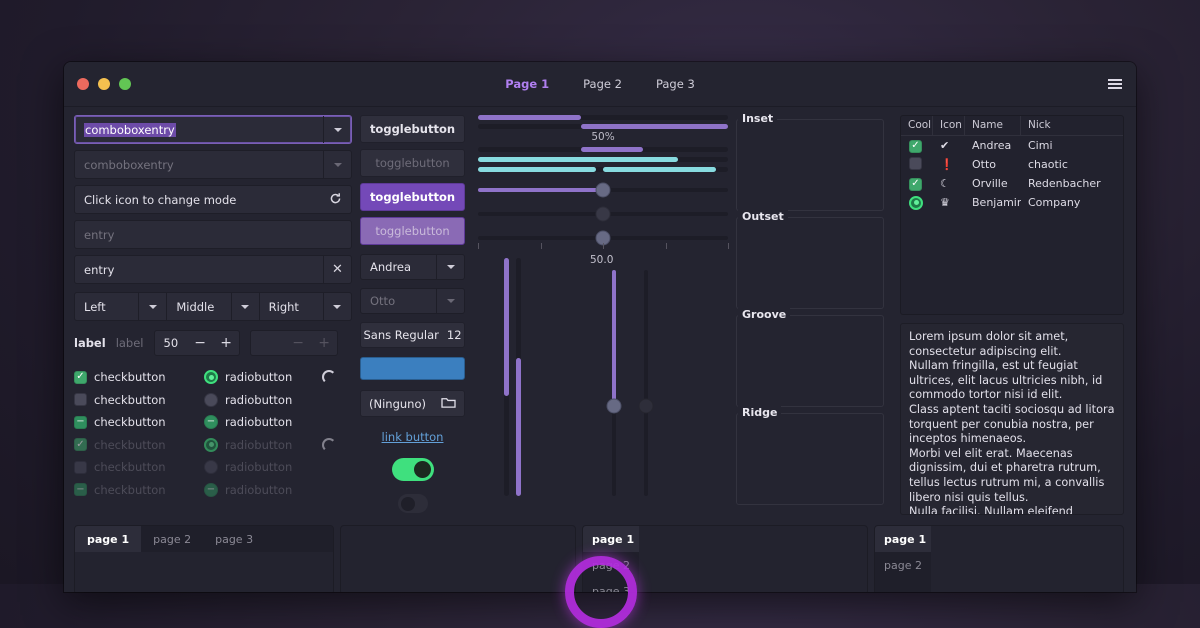 The image size is (1200, 628). I want to click on checkbox-icon: ✓, so click(80, 445).